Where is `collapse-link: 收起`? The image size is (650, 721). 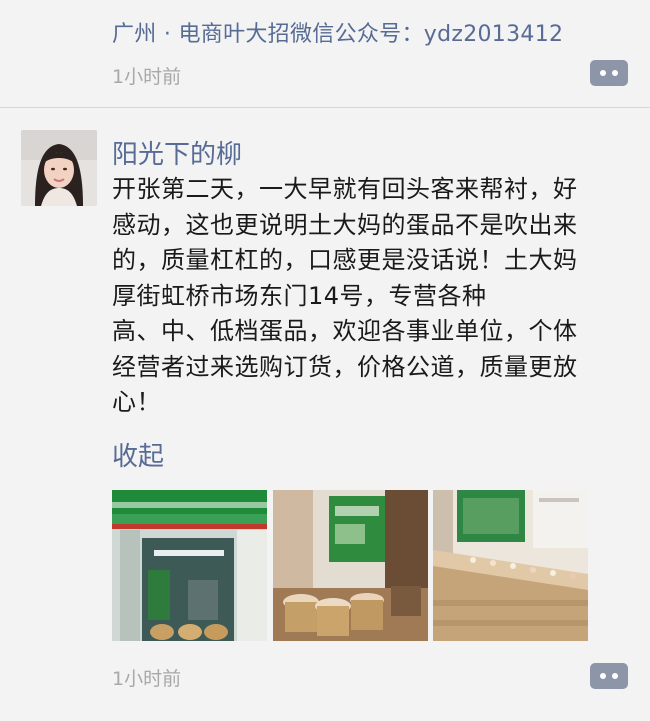
collapse-link: 收起 is located at coordinates (138, 454).